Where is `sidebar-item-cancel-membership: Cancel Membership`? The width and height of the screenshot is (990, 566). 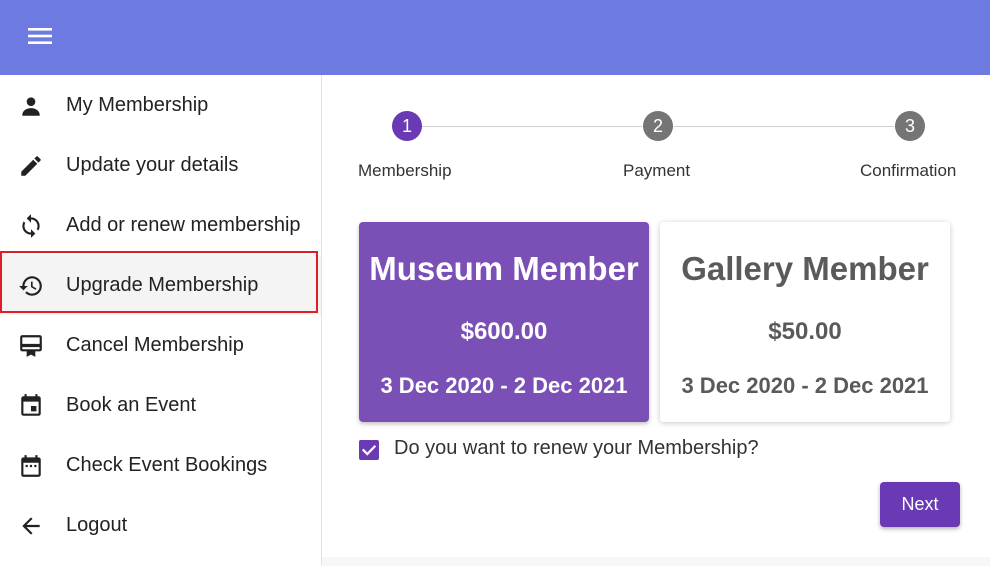
sidebar-item-cancel-membership: Cancel Membership is located at coordinates (160, 345).